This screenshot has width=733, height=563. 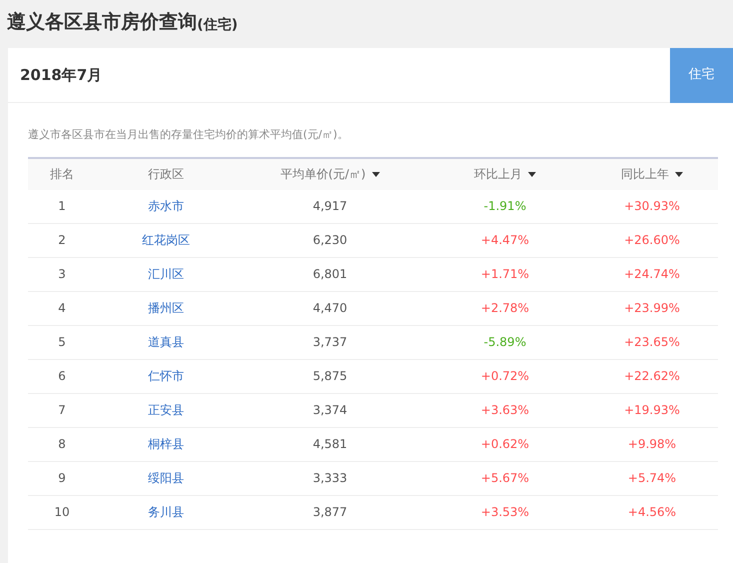 What do you see at coordinates (330, 206) in the screenshot?
I see `price-cell-text: 4,917` at bounding box center [330, 206].